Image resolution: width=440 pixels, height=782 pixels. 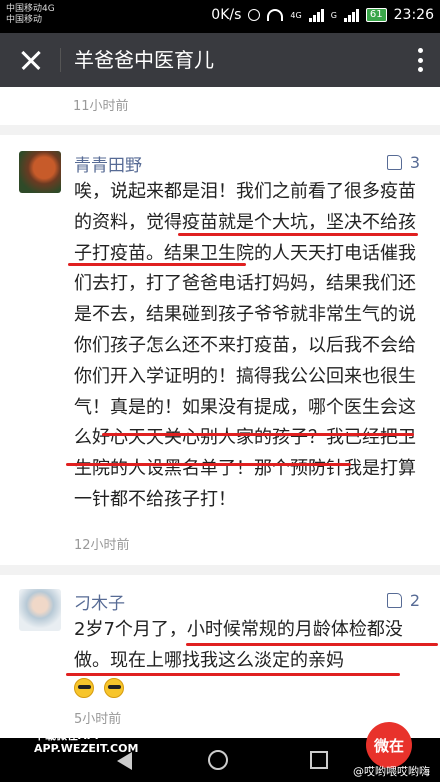 What do you see at coordinates (316, 15) in the screenshot?
I see `signal-icon` at bounding box center [316, 15].